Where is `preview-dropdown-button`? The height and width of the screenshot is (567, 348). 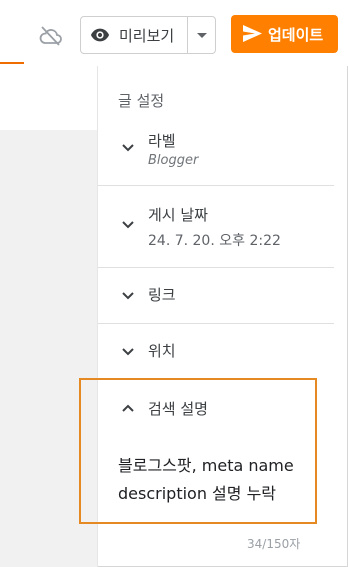
preview-dropdown-button is located at coordinates (202, 35).